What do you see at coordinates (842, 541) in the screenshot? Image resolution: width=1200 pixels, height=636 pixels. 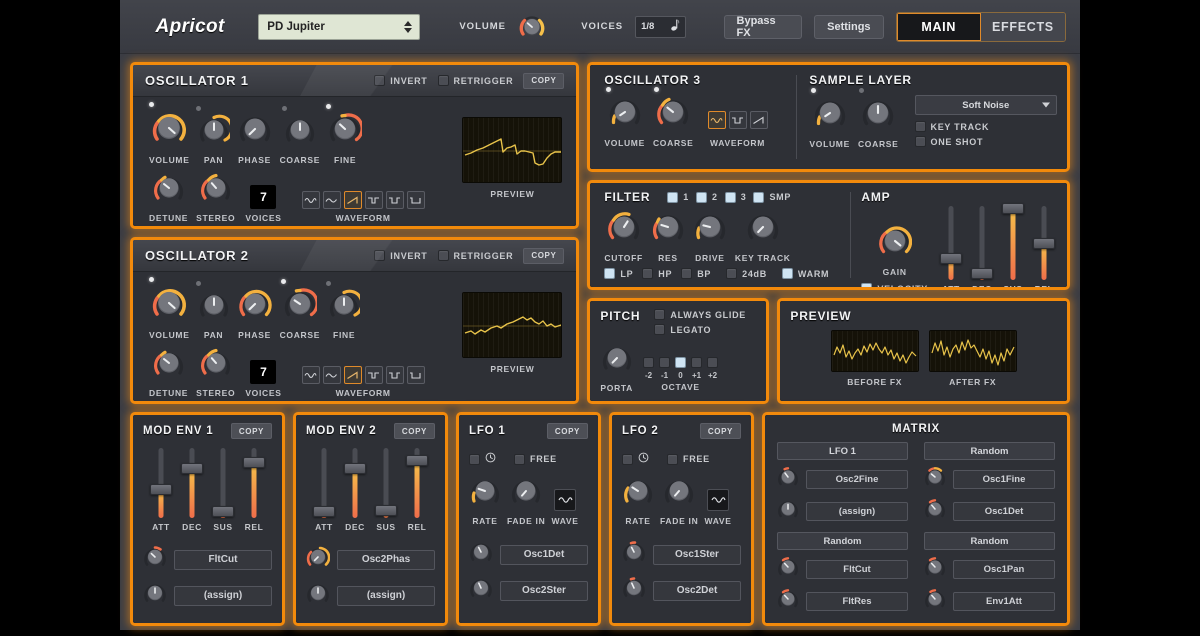 I see `matrix-slot-3-source: Random` at bounding box center [842, 541].